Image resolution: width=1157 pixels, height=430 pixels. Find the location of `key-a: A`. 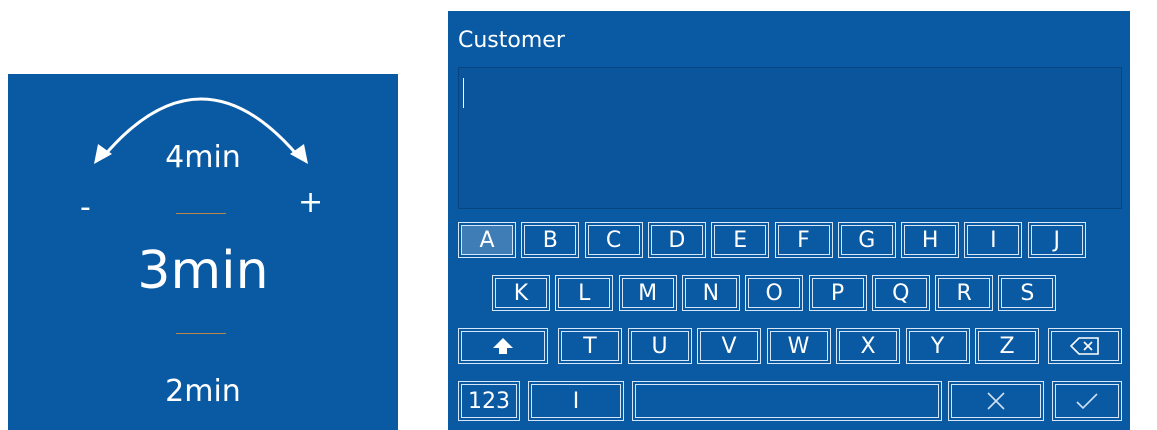

key-a: A is located at coordinates (487, 240).